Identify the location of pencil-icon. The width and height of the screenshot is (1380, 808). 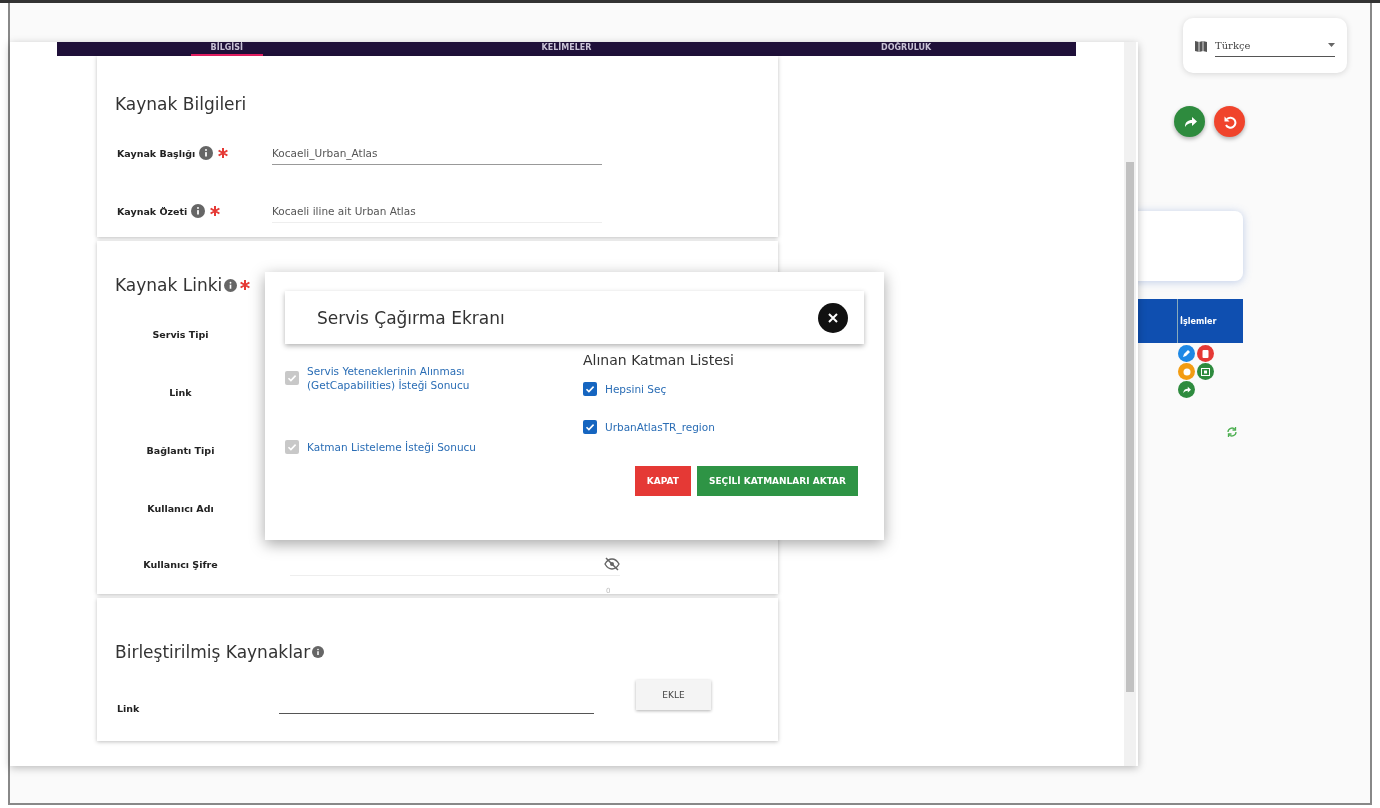
(1186, 353).